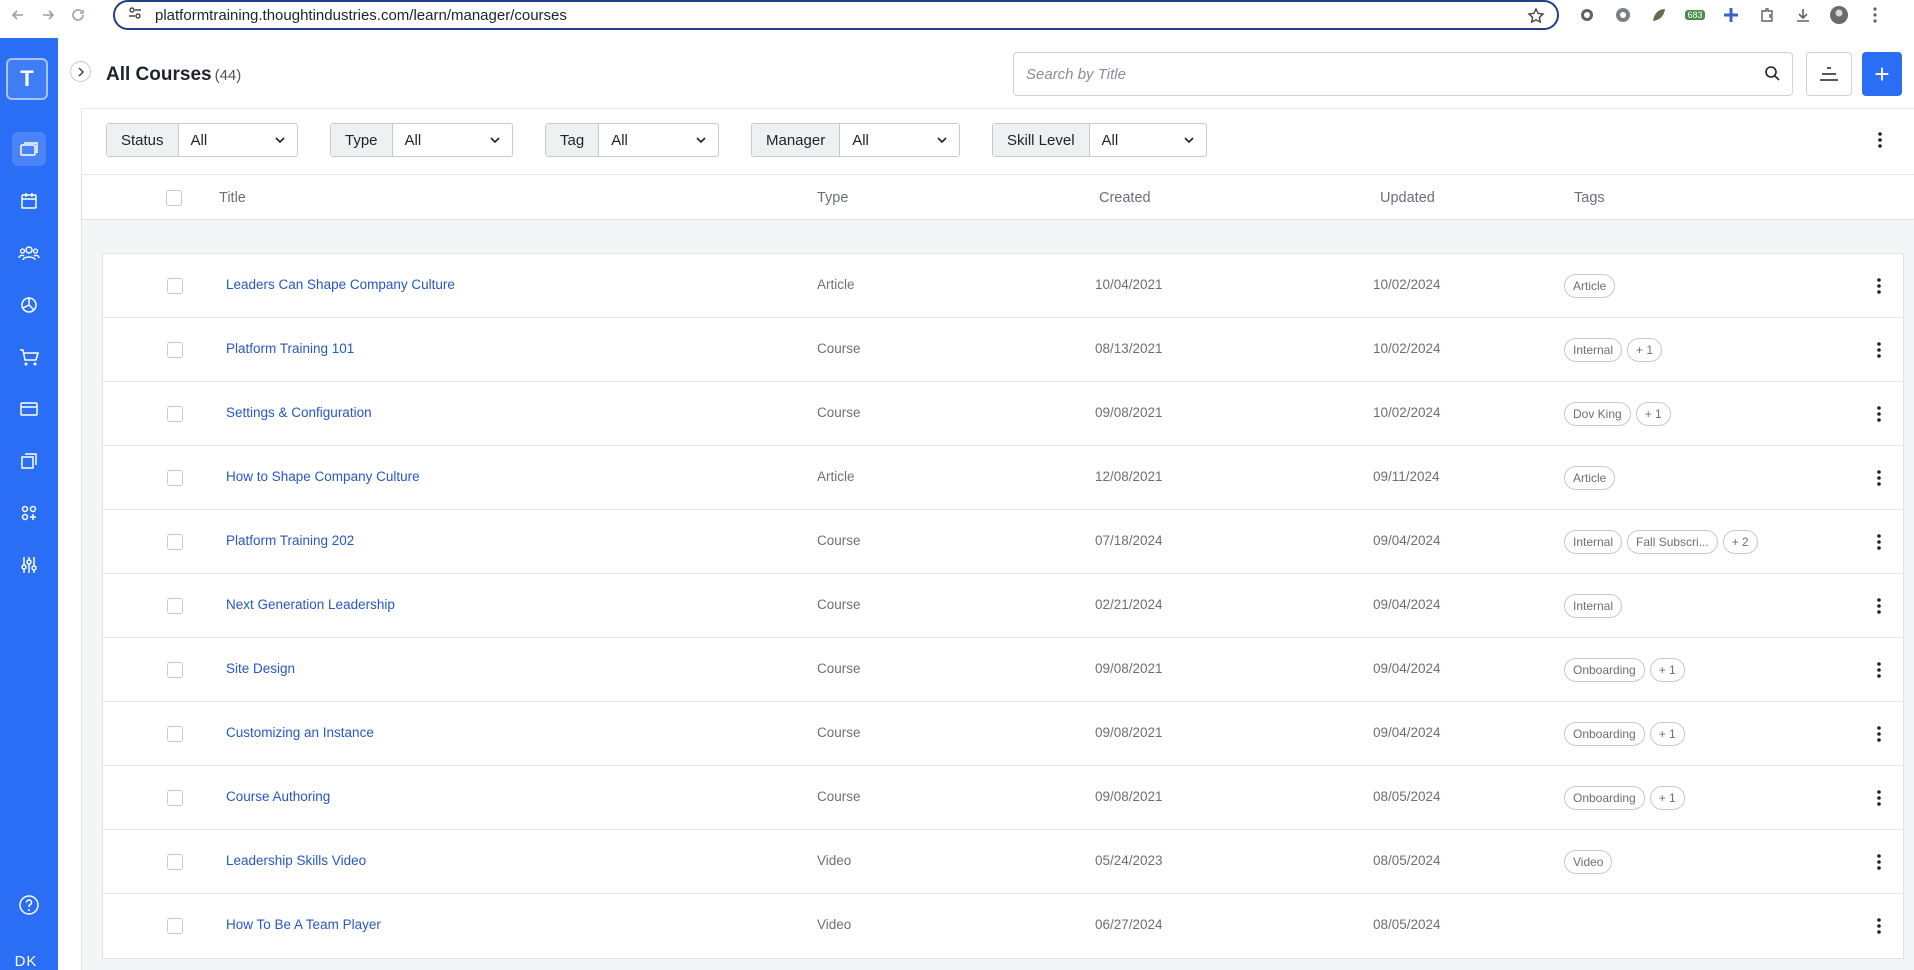  I want to click on site-settings-icon, so click(135, 15).